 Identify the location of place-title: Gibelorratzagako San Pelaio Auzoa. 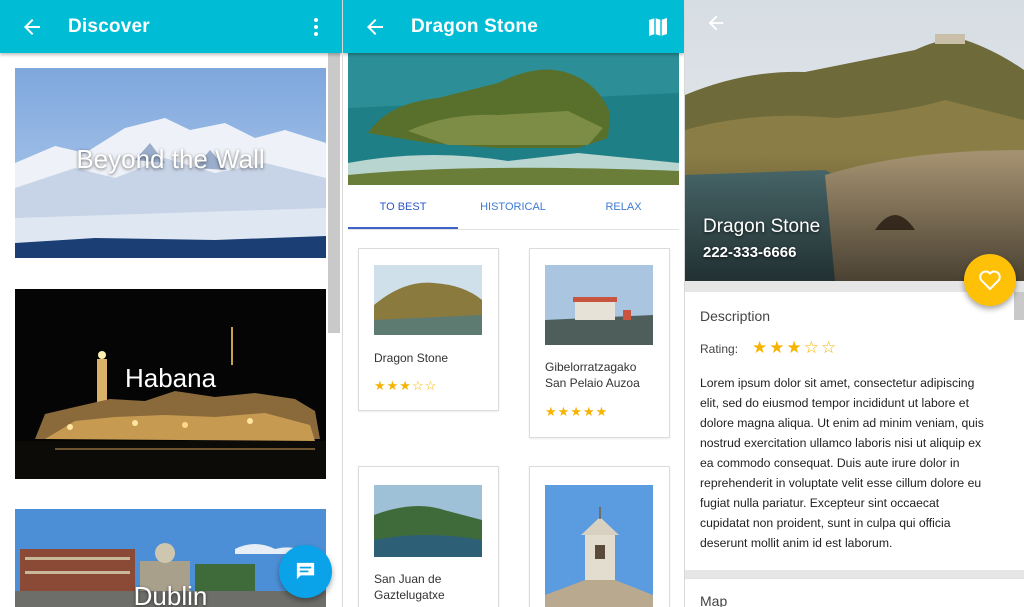
(592, 375).